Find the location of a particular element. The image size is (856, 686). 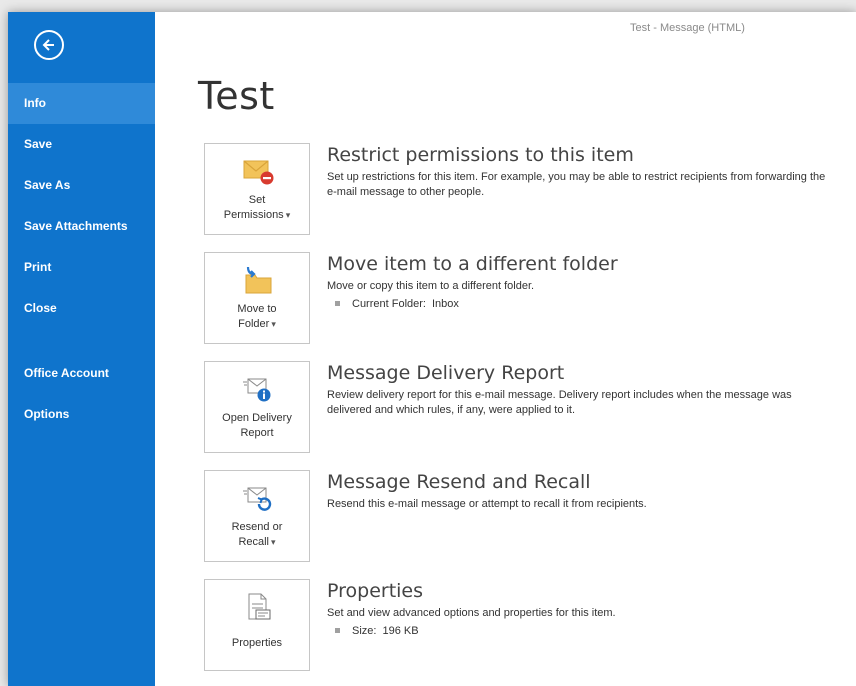

back-arrow-icon is located at coordinates (48, 45).